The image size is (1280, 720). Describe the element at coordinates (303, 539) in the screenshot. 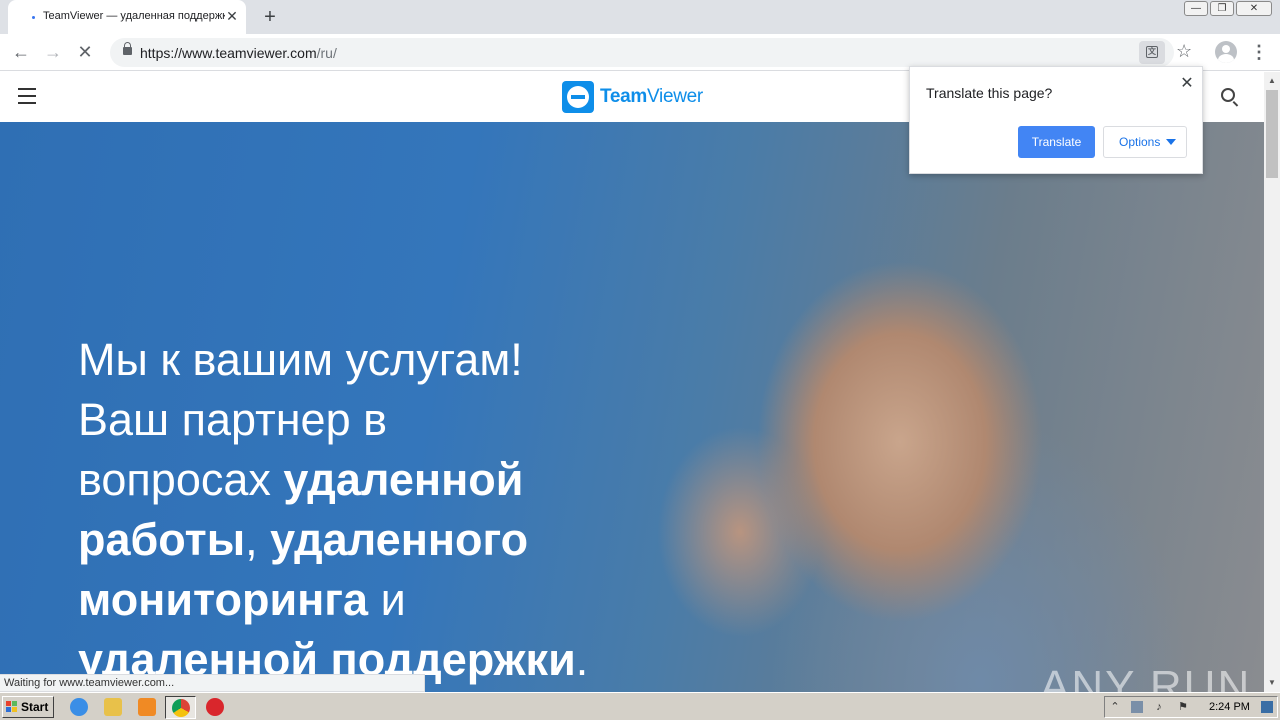

I see `hero-line: работы, удаленного` at that location.